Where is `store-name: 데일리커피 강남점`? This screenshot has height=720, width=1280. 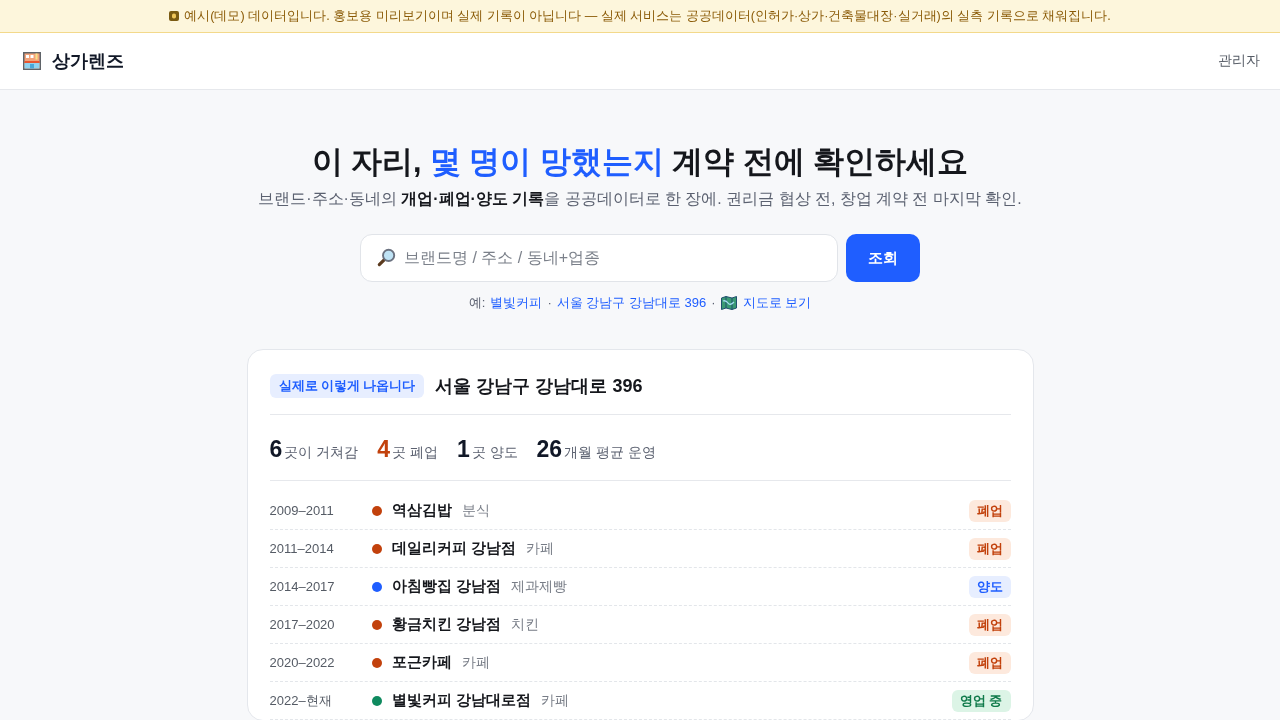
store-name: 데일리커피 강남점 is located at coordinates (453, 548).